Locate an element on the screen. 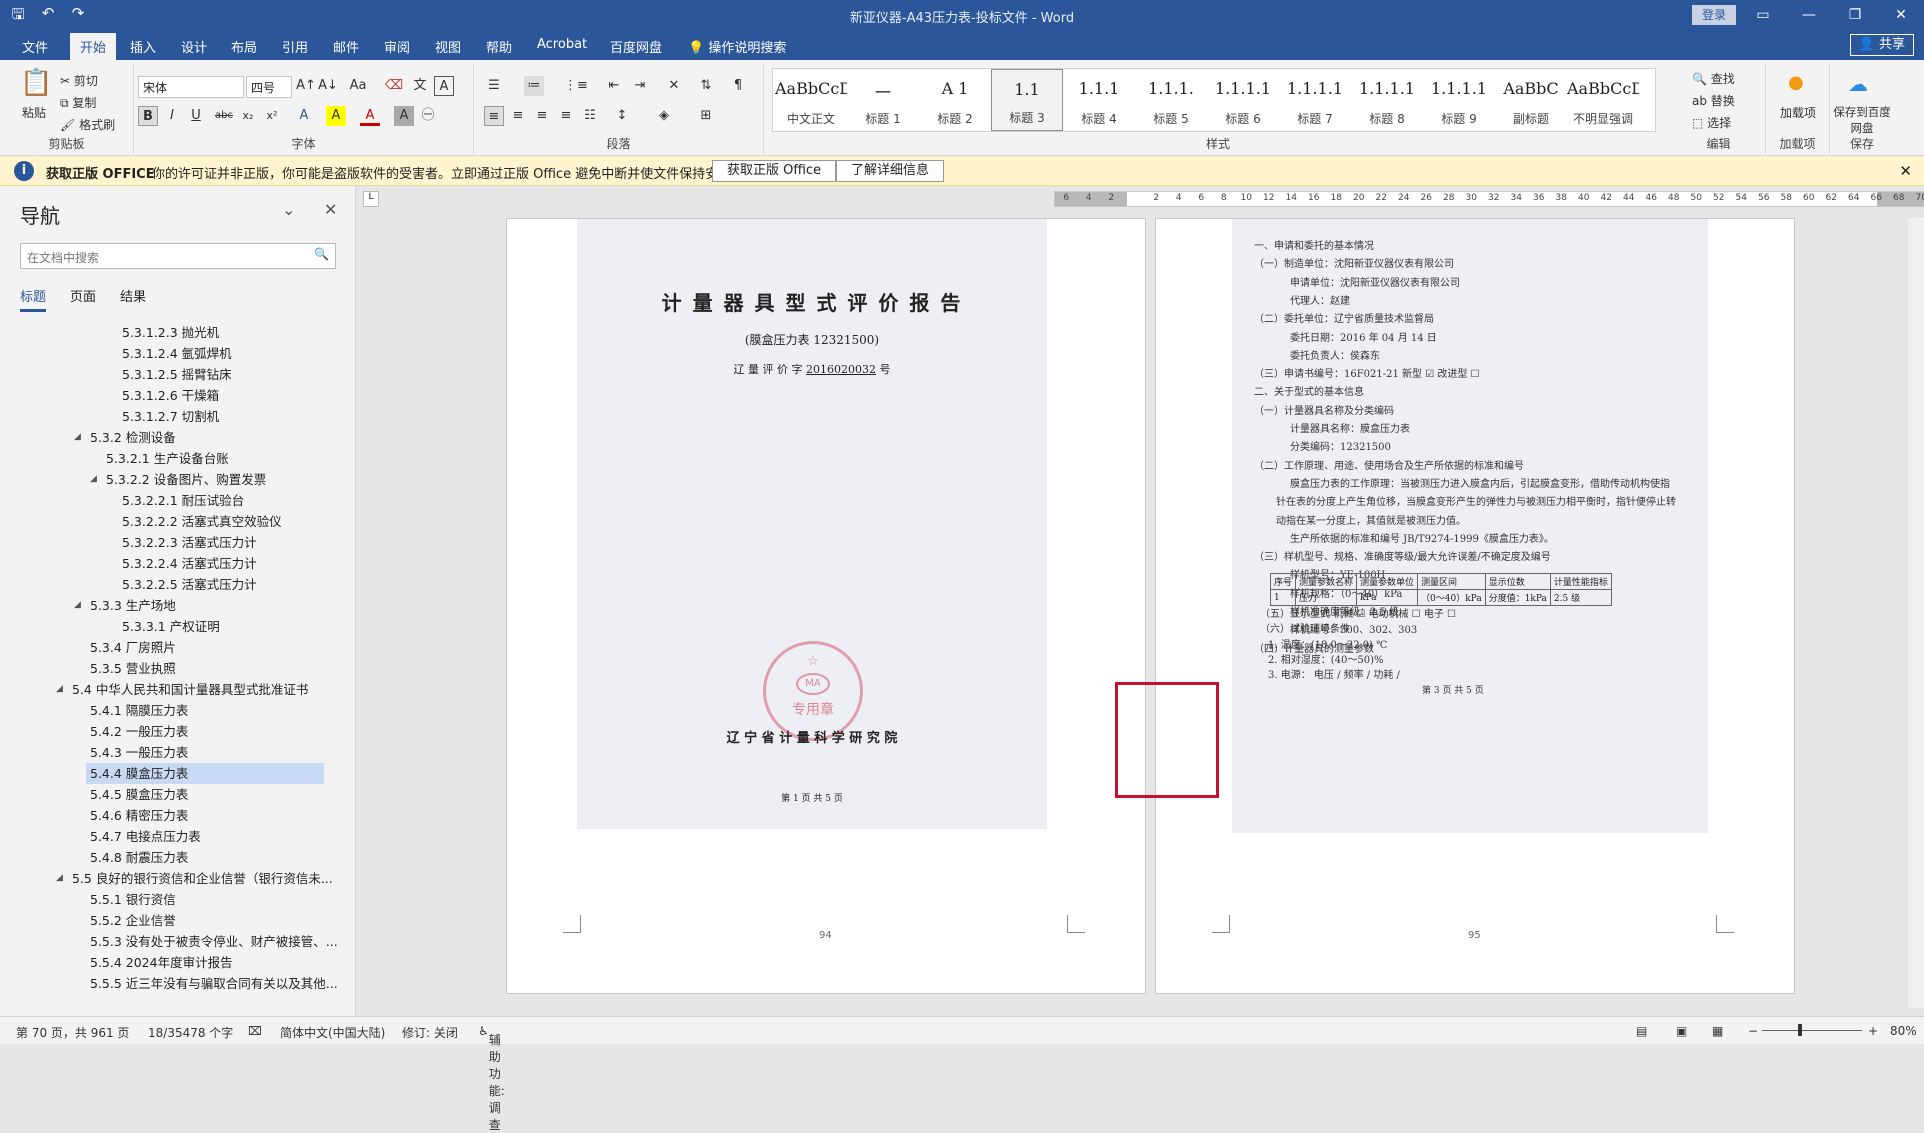 The height and width of the screenshot is (1133, 1924). language-status: 简体中文(中国大陆) is located at coordinates (332, 1032).